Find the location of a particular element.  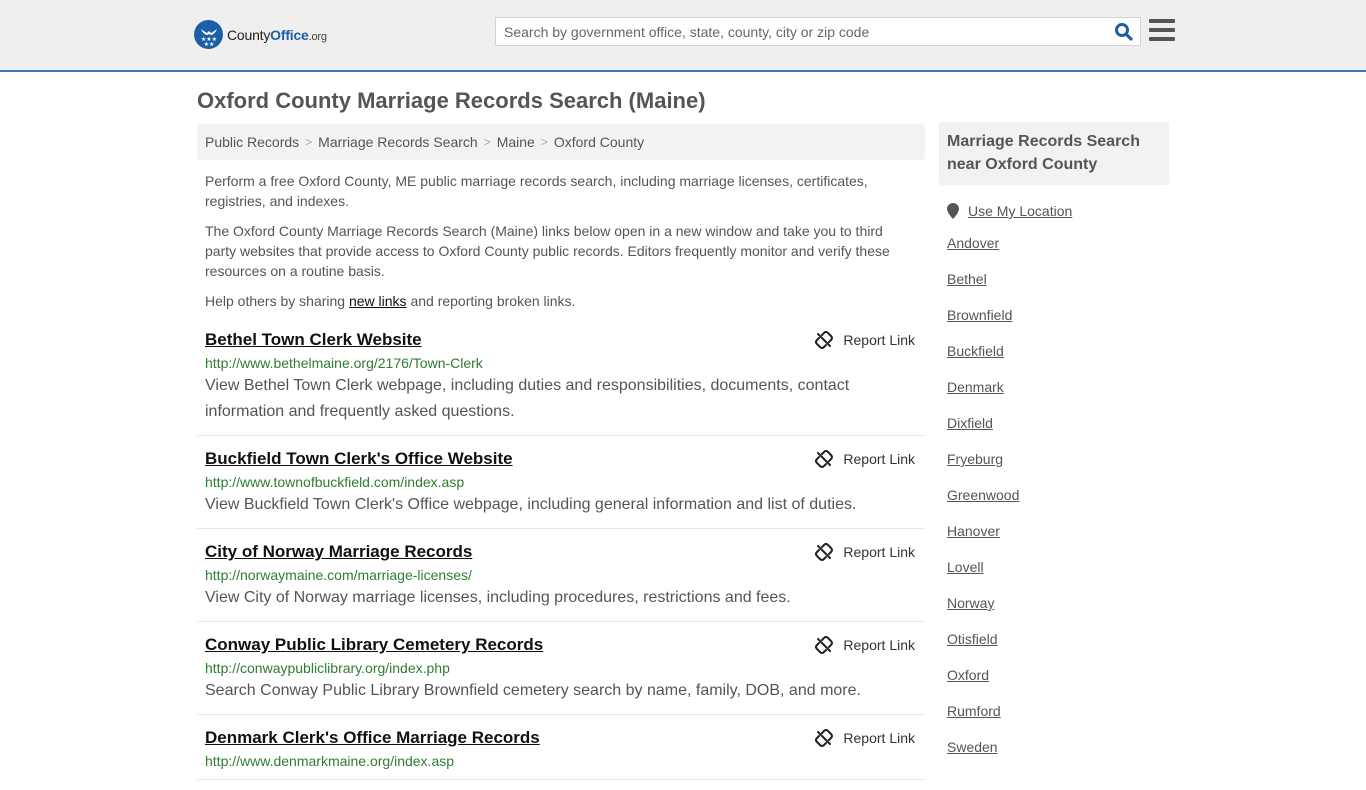

hamburger-menu-button is located at coordinates (1162, 30).